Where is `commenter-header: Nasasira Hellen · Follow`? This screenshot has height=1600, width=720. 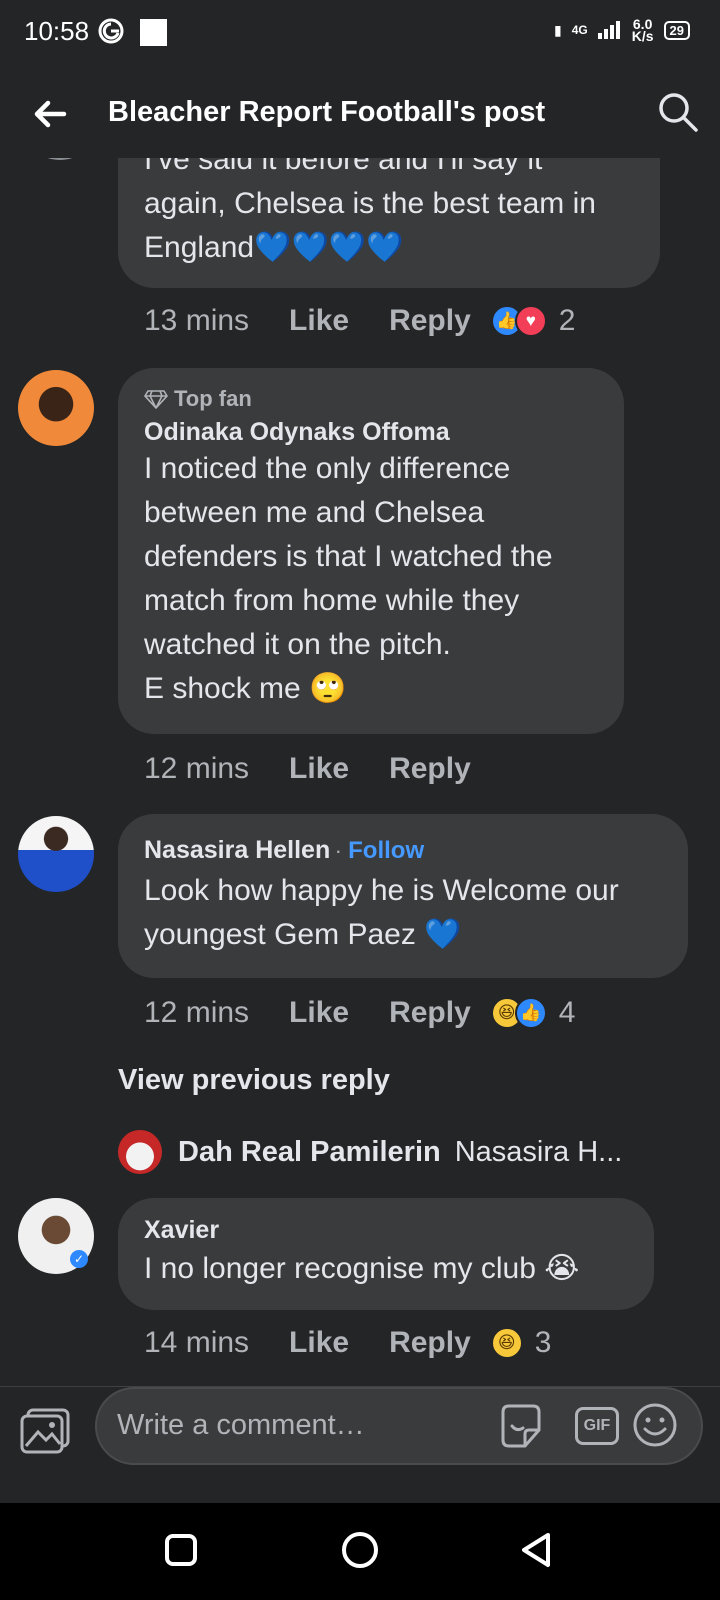
commenter-header: Nasasira Hellen · Follow is located at coordinates (403, 850).